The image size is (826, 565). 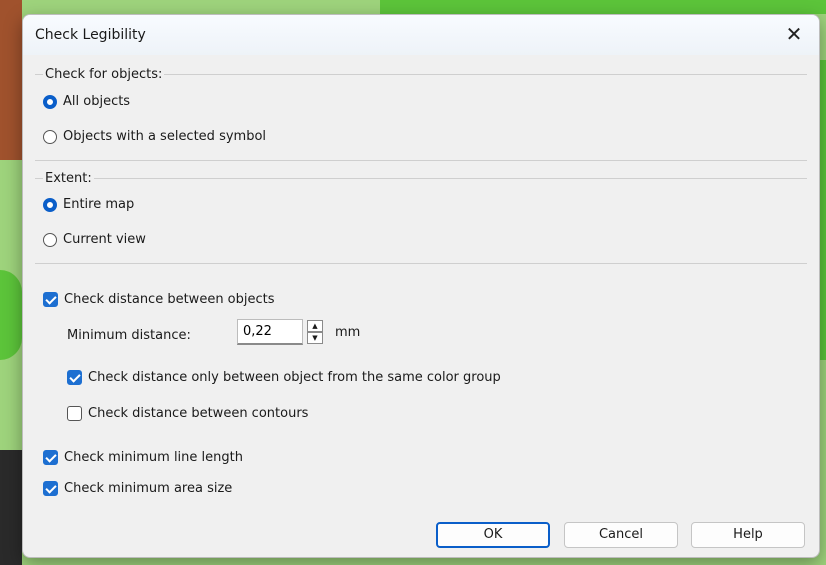 I want to click on radio-entire-map-label: Entire map, so click(x=99, y=204).